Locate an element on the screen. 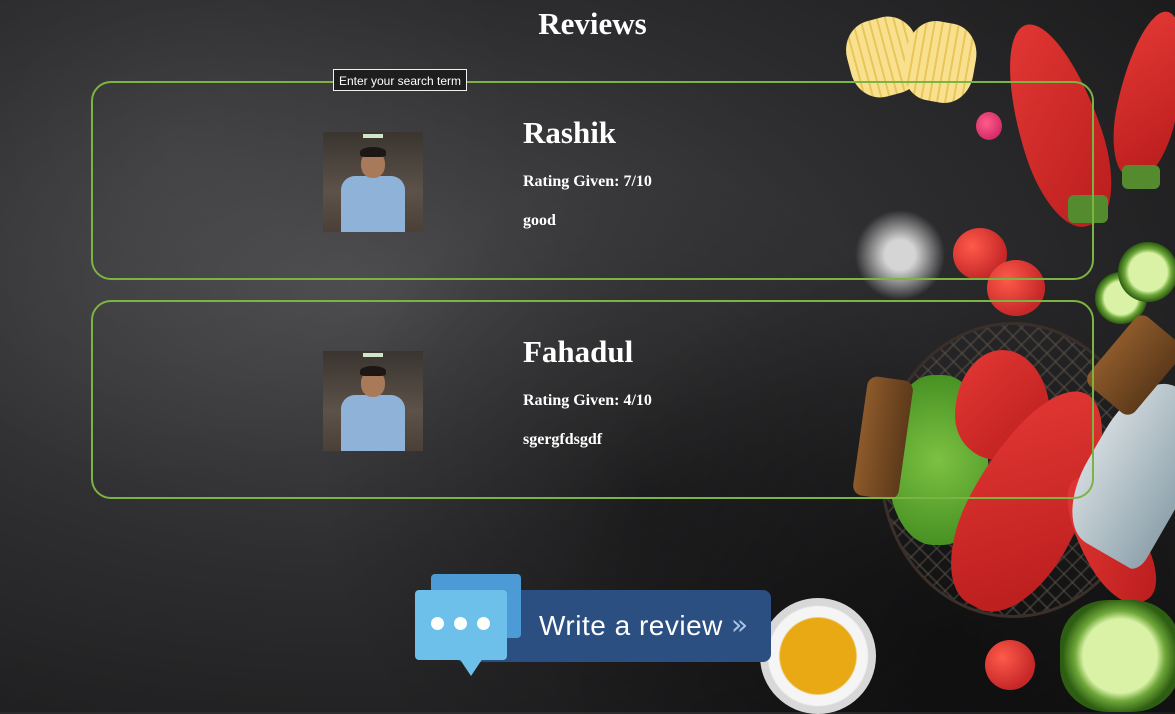  review-rating: Rating Given: 4/10 is located at coordinates (587, 400).